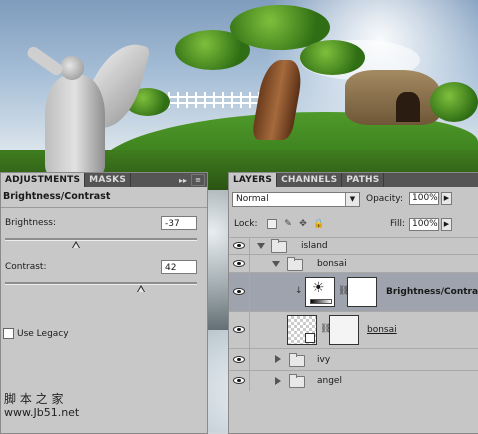  Describe the element at coordinates (353, 263) in the screenshot. I see `layer-row-bonsai-group: bonsai` at that location.